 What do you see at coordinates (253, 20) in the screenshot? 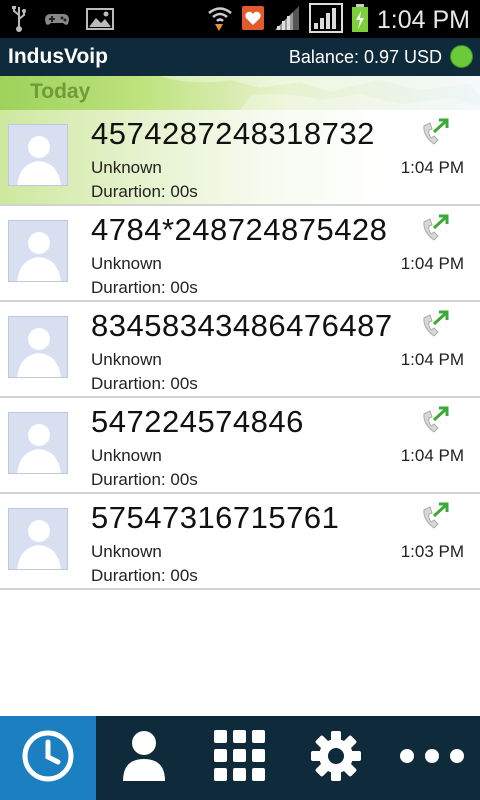
I see `notification-heart-icon` at bounding box center [253, 20].